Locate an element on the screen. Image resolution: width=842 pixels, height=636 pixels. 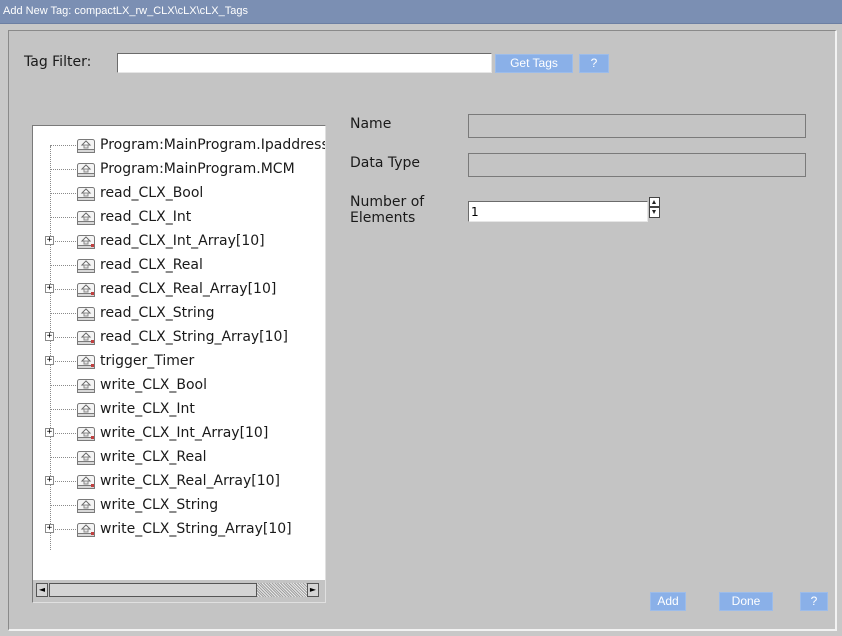
tree-item: + write_CLX_String_Array[10] is located at coordinates (179, 530).